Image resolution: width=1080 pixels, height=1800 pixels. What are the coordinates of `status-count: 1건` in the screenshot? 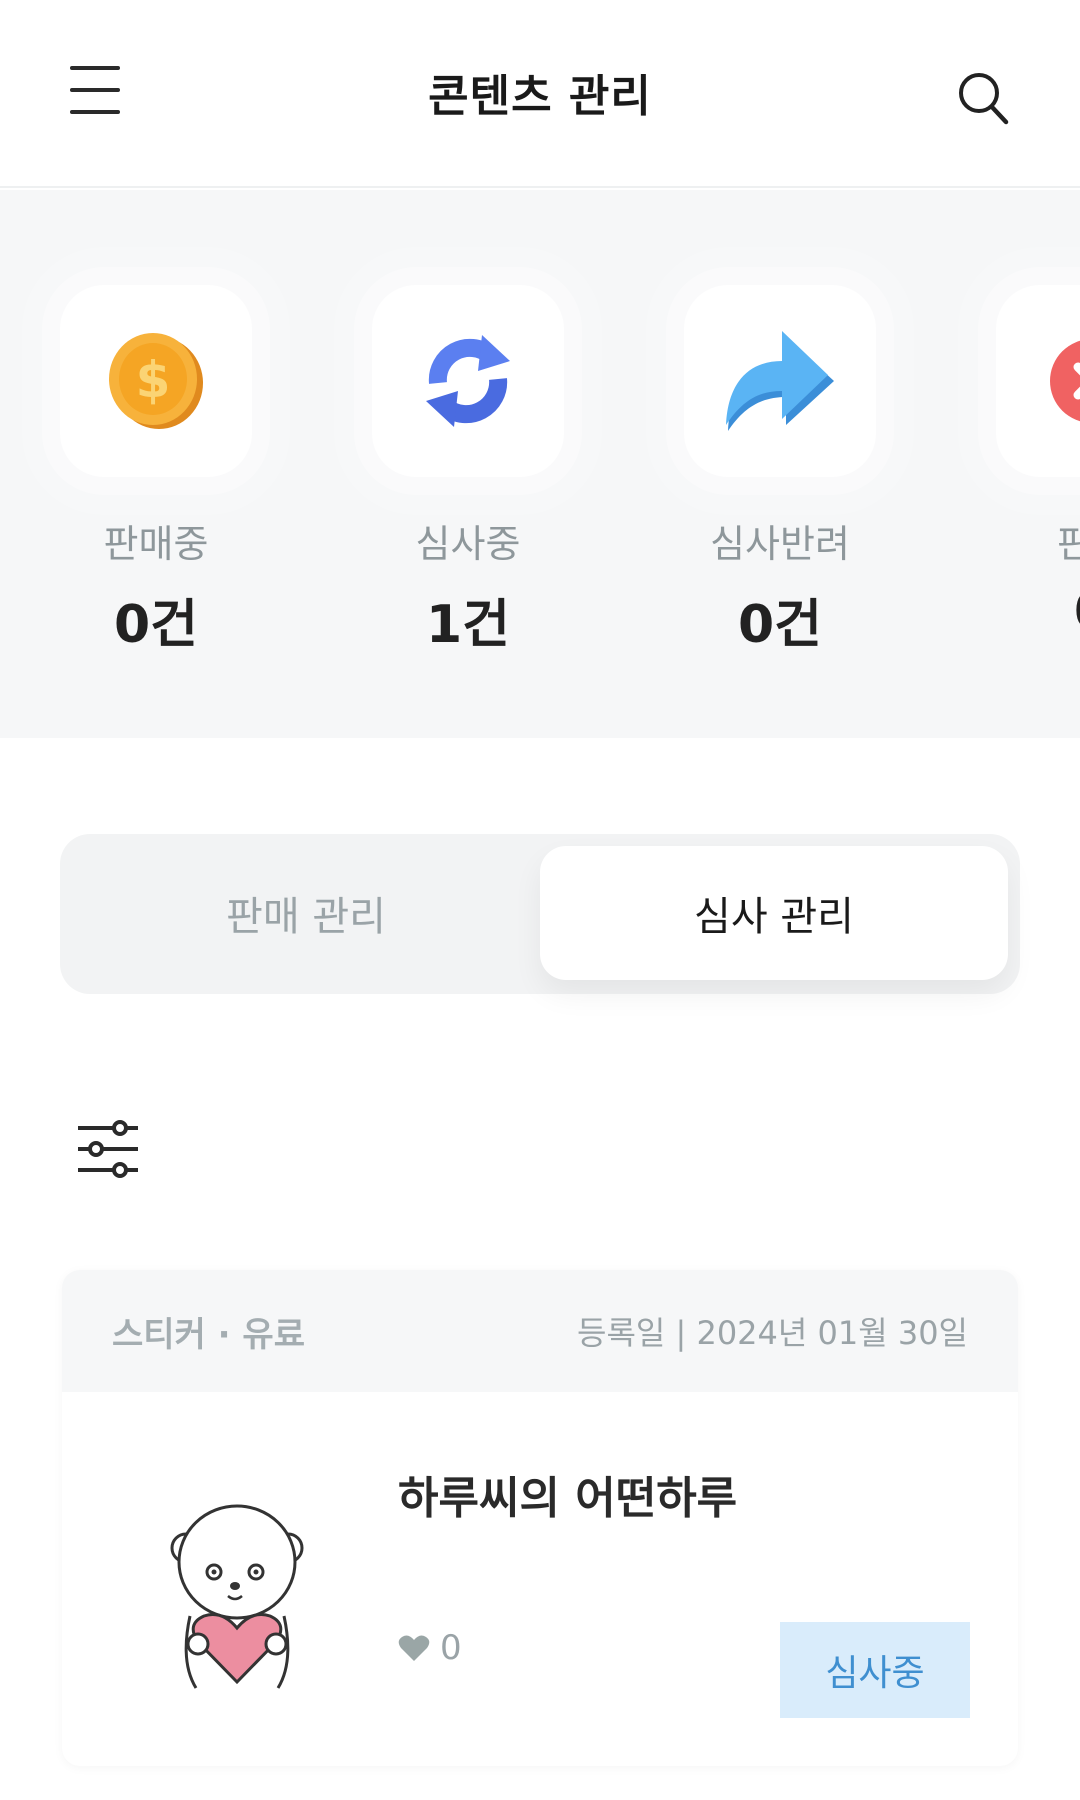 It's located at (468, 625).